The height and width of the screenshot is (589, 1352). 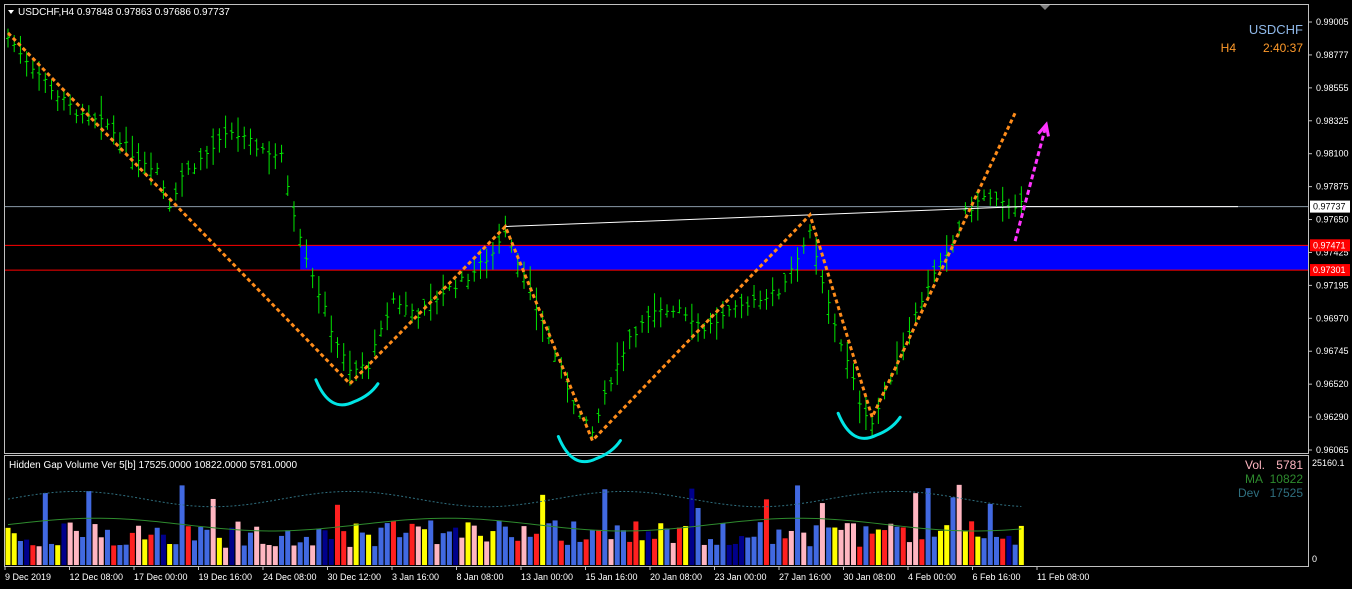 What do you see at coordinates (1030, 183) in the screenshot?
I see `projection-arrow` at bounding box center [1030, 183].